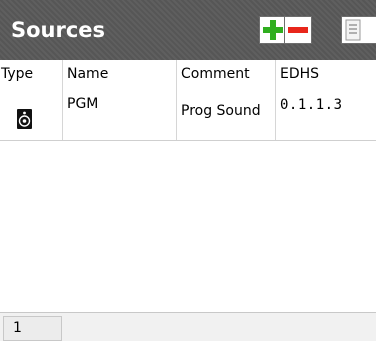 Image resolution: width=376 pixels, height=341 pixels. I want to click on add-source-button, so click(273, 30).